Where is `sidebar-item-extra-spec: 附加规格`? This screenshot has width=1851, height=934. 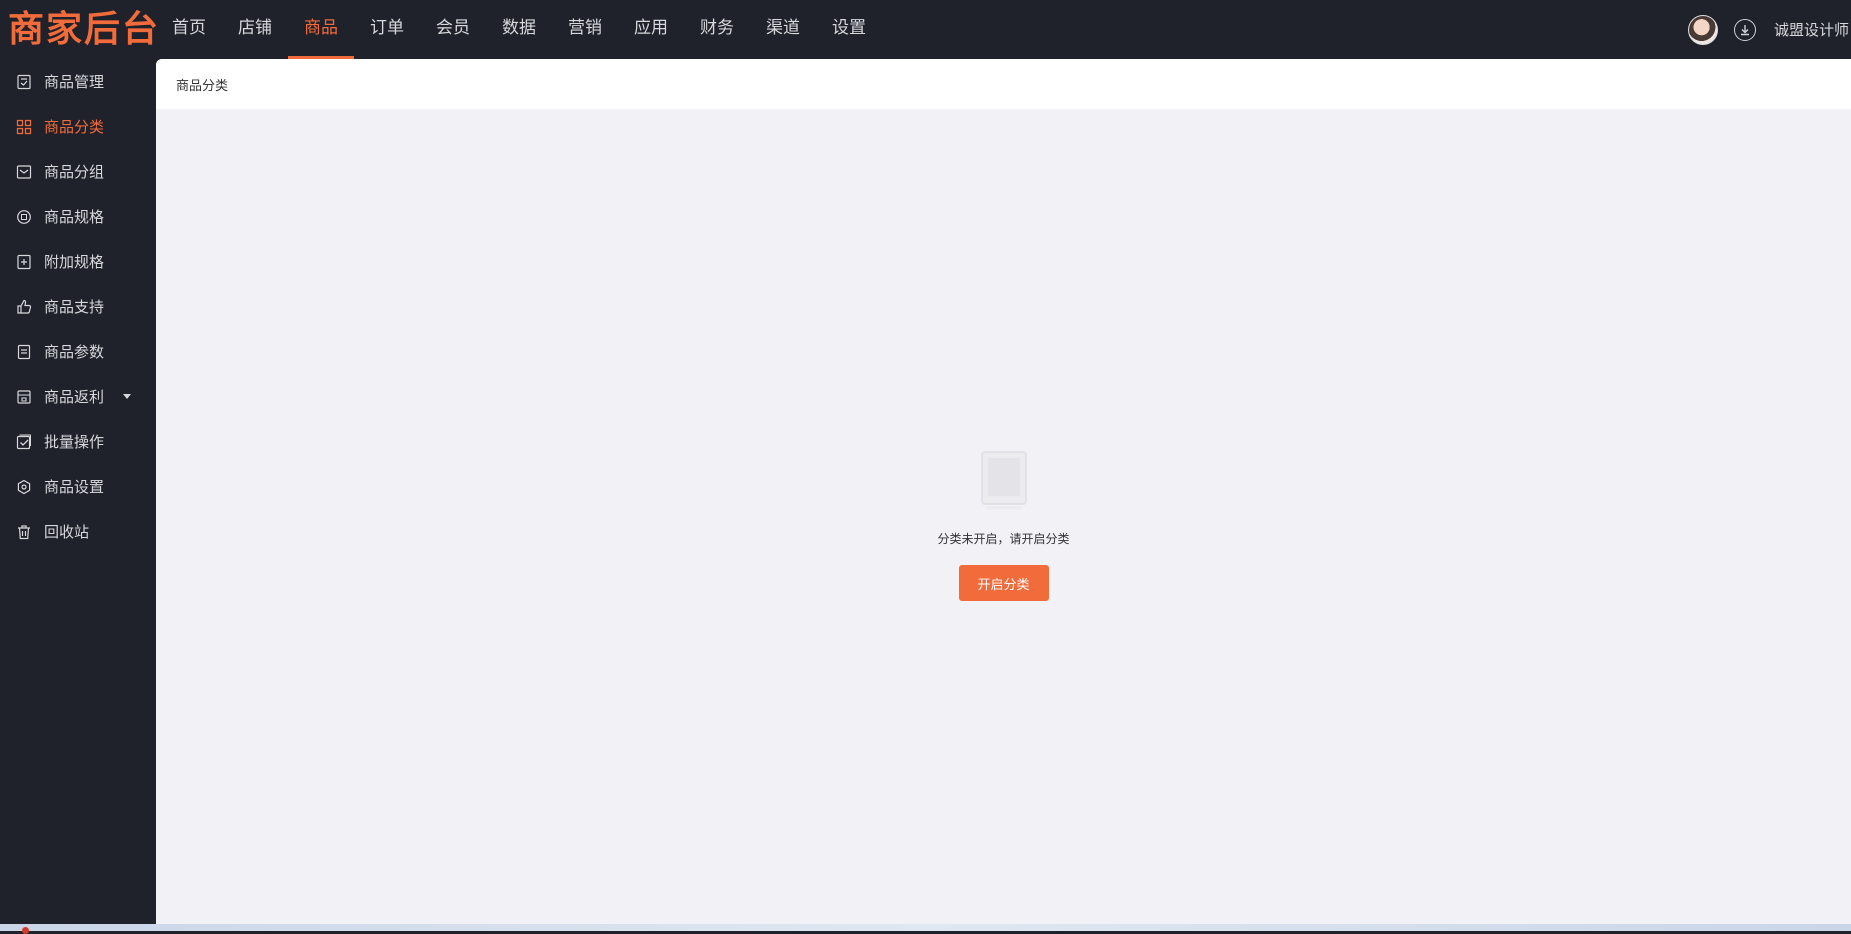 sidebar-item-extra-spec: 附加规格 is located at coordinates (78, 261).